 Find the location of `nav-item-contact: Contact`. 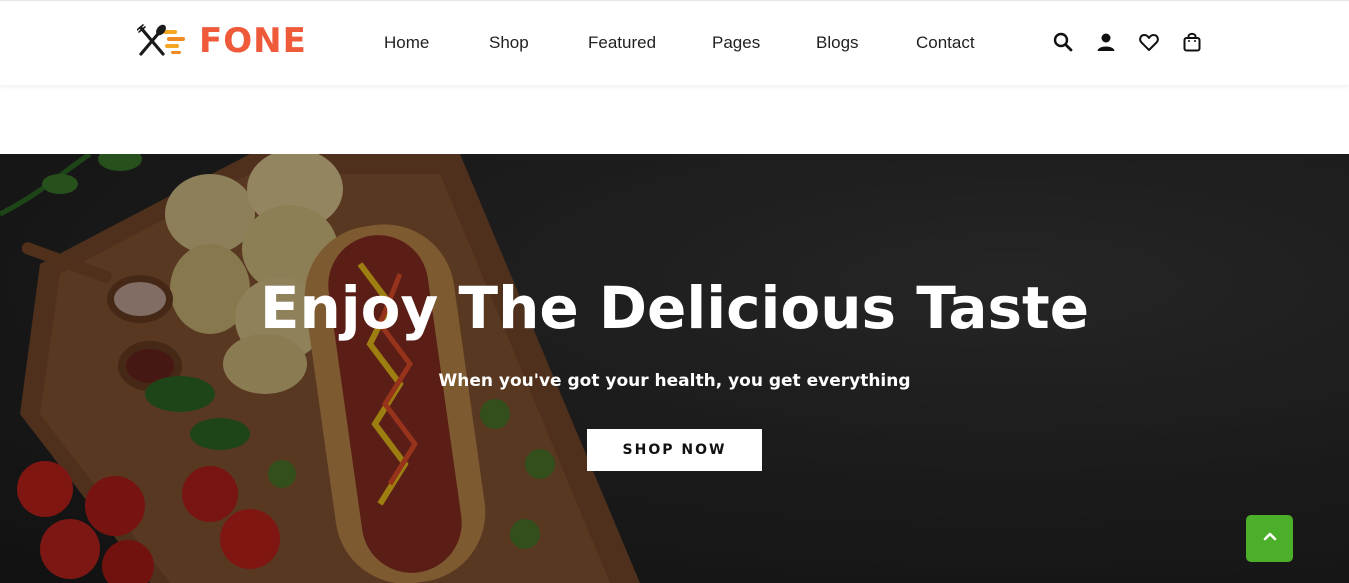

nav-item-contact: Contact is located at coordinates (945, 43).